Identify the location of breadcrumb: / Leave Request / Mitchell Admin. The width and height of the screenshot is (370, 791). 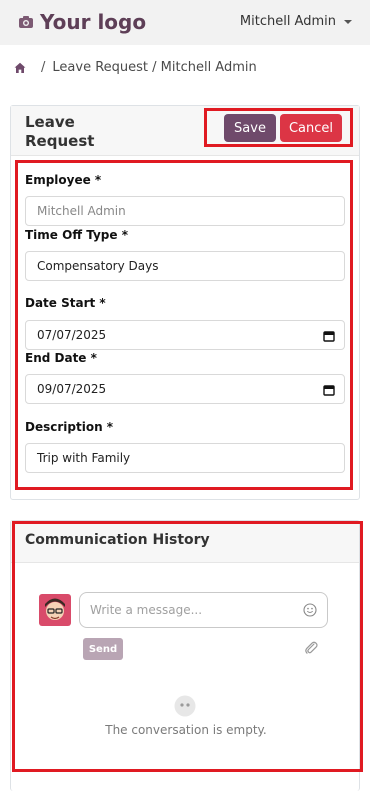
(135, 67).